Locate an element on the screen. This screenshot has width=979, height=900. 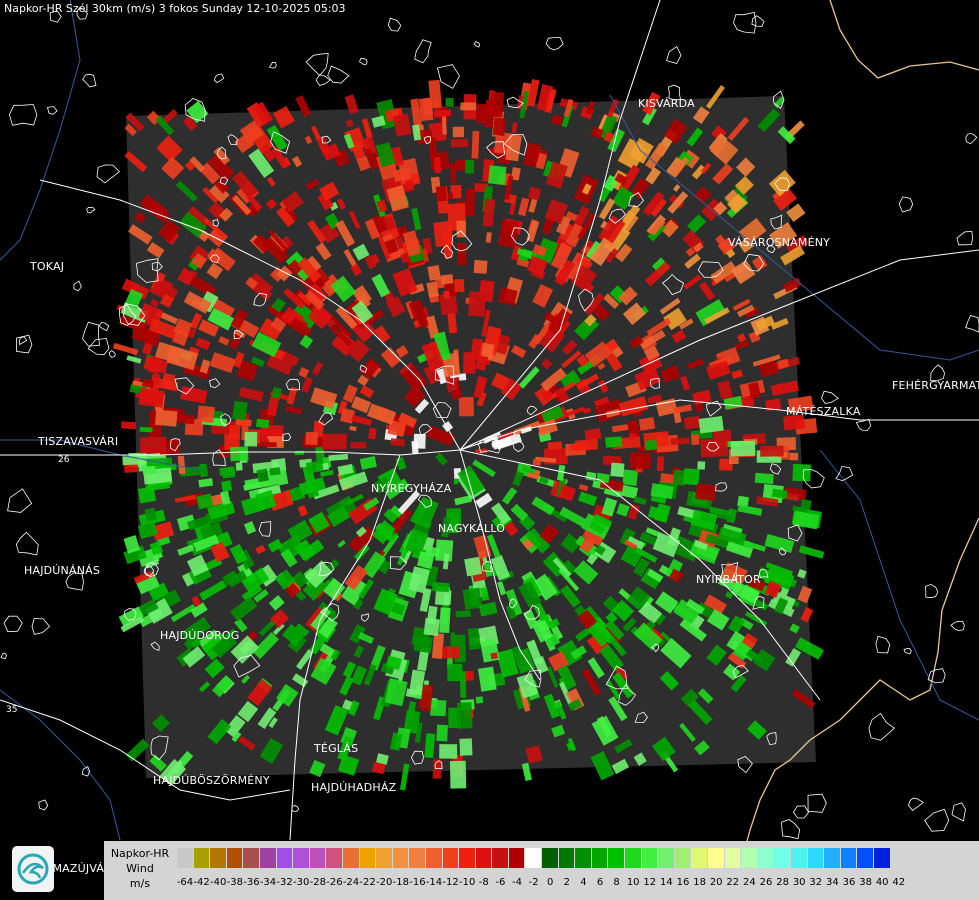
legend-tick: -4 is located at coordinates (517, 882).